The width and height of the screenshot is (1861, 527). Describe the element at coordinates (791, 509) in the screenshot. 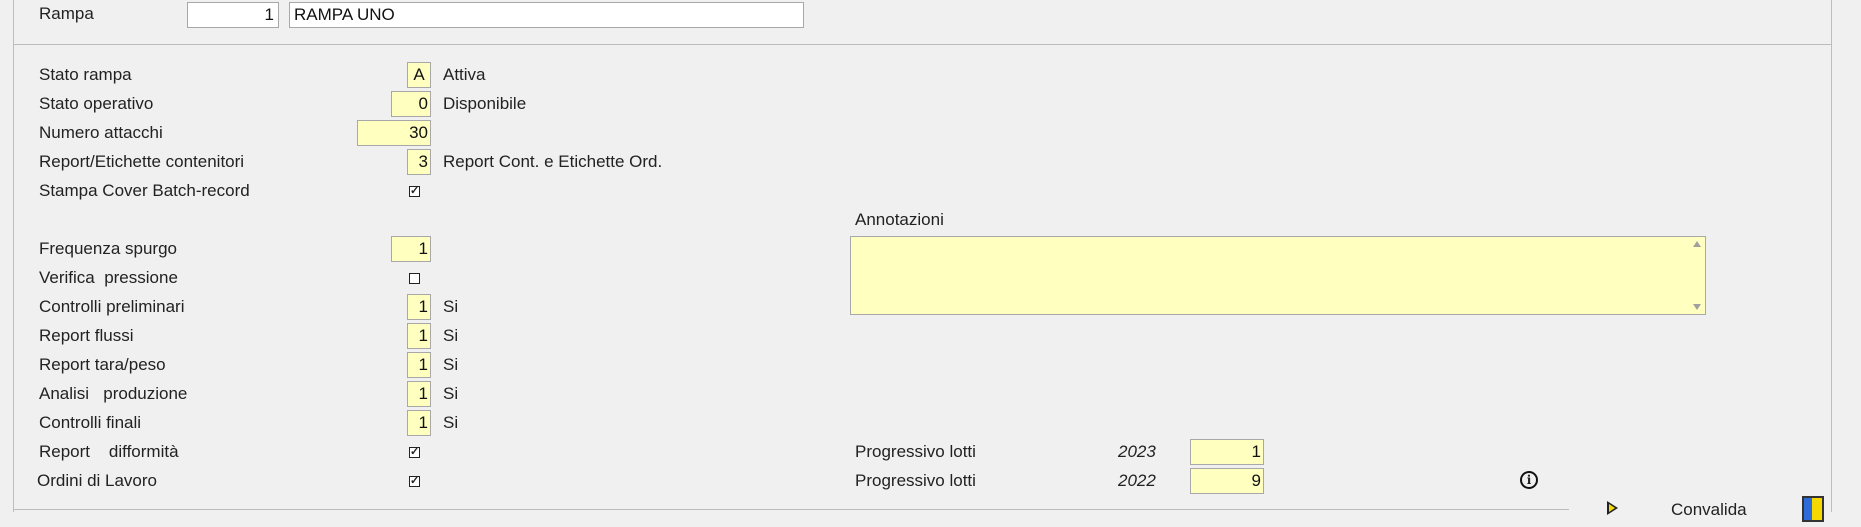

I see `bottom-frame-line` at that location.